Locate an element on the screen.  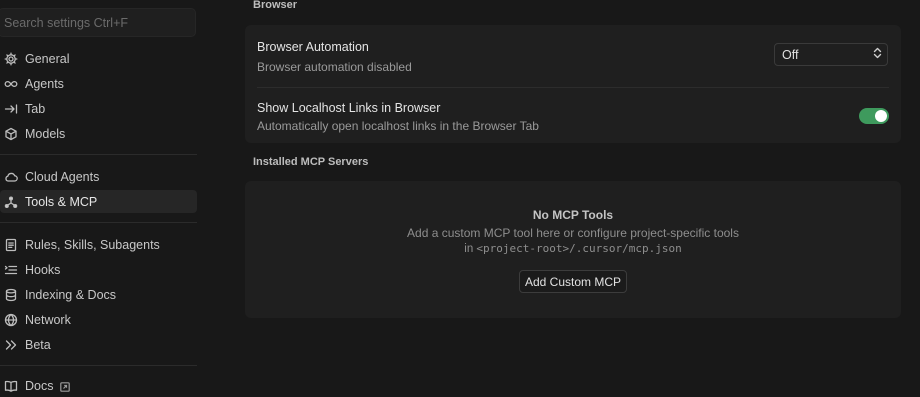
localhost-links-title: Show Localhost Links in Browser is located at coordinates (349, 108).